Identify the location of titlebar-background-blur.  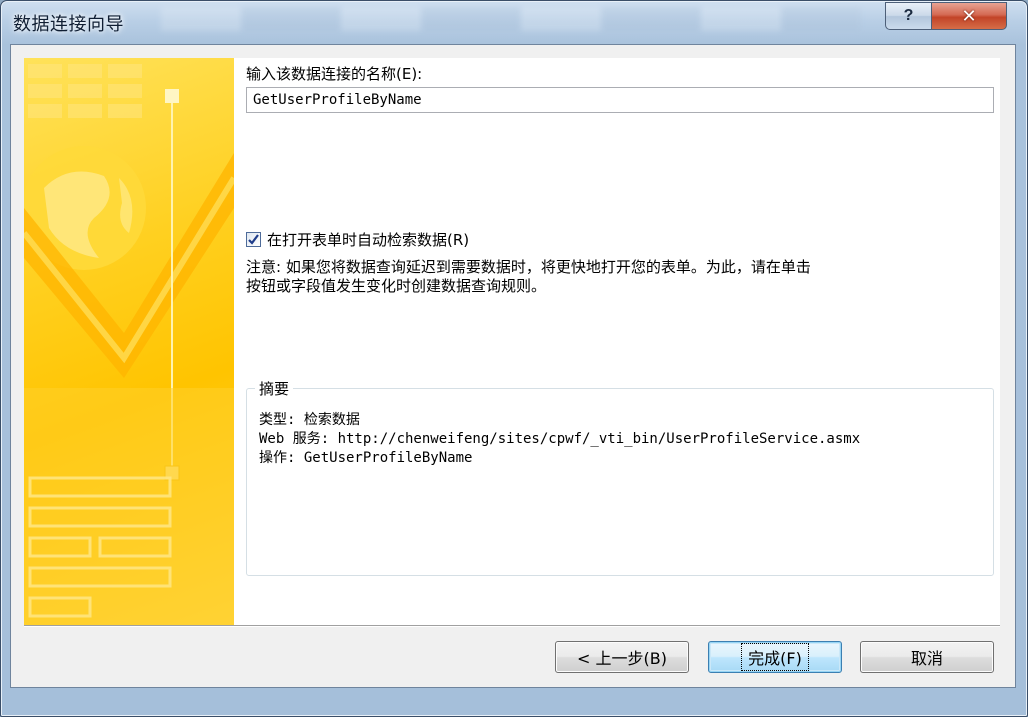
(511, 19).